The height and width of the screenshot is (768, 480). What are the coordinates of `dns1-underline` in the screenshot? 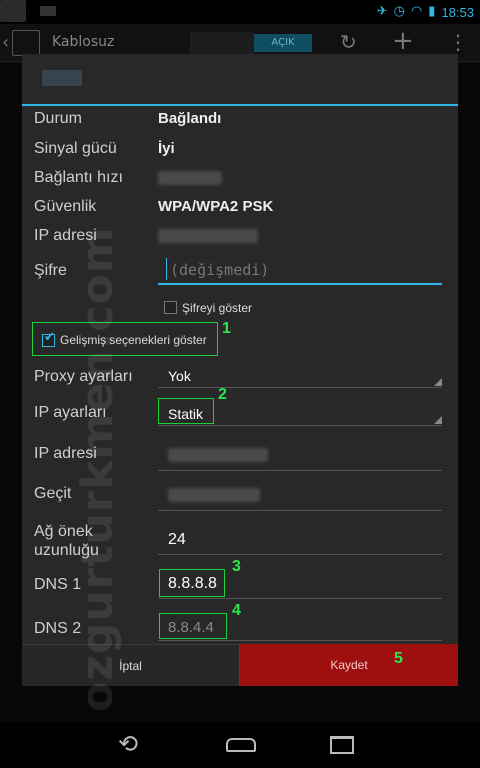 It's located at (300, 598).